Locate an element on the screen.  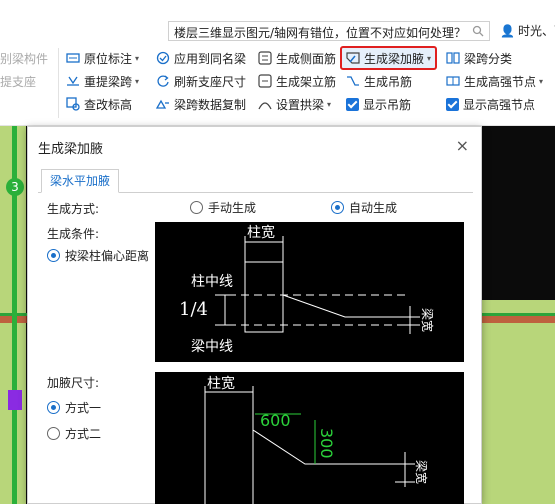
tab-horizontal-haunch: 梁水平加腋 is located at coordinates (80, 181).